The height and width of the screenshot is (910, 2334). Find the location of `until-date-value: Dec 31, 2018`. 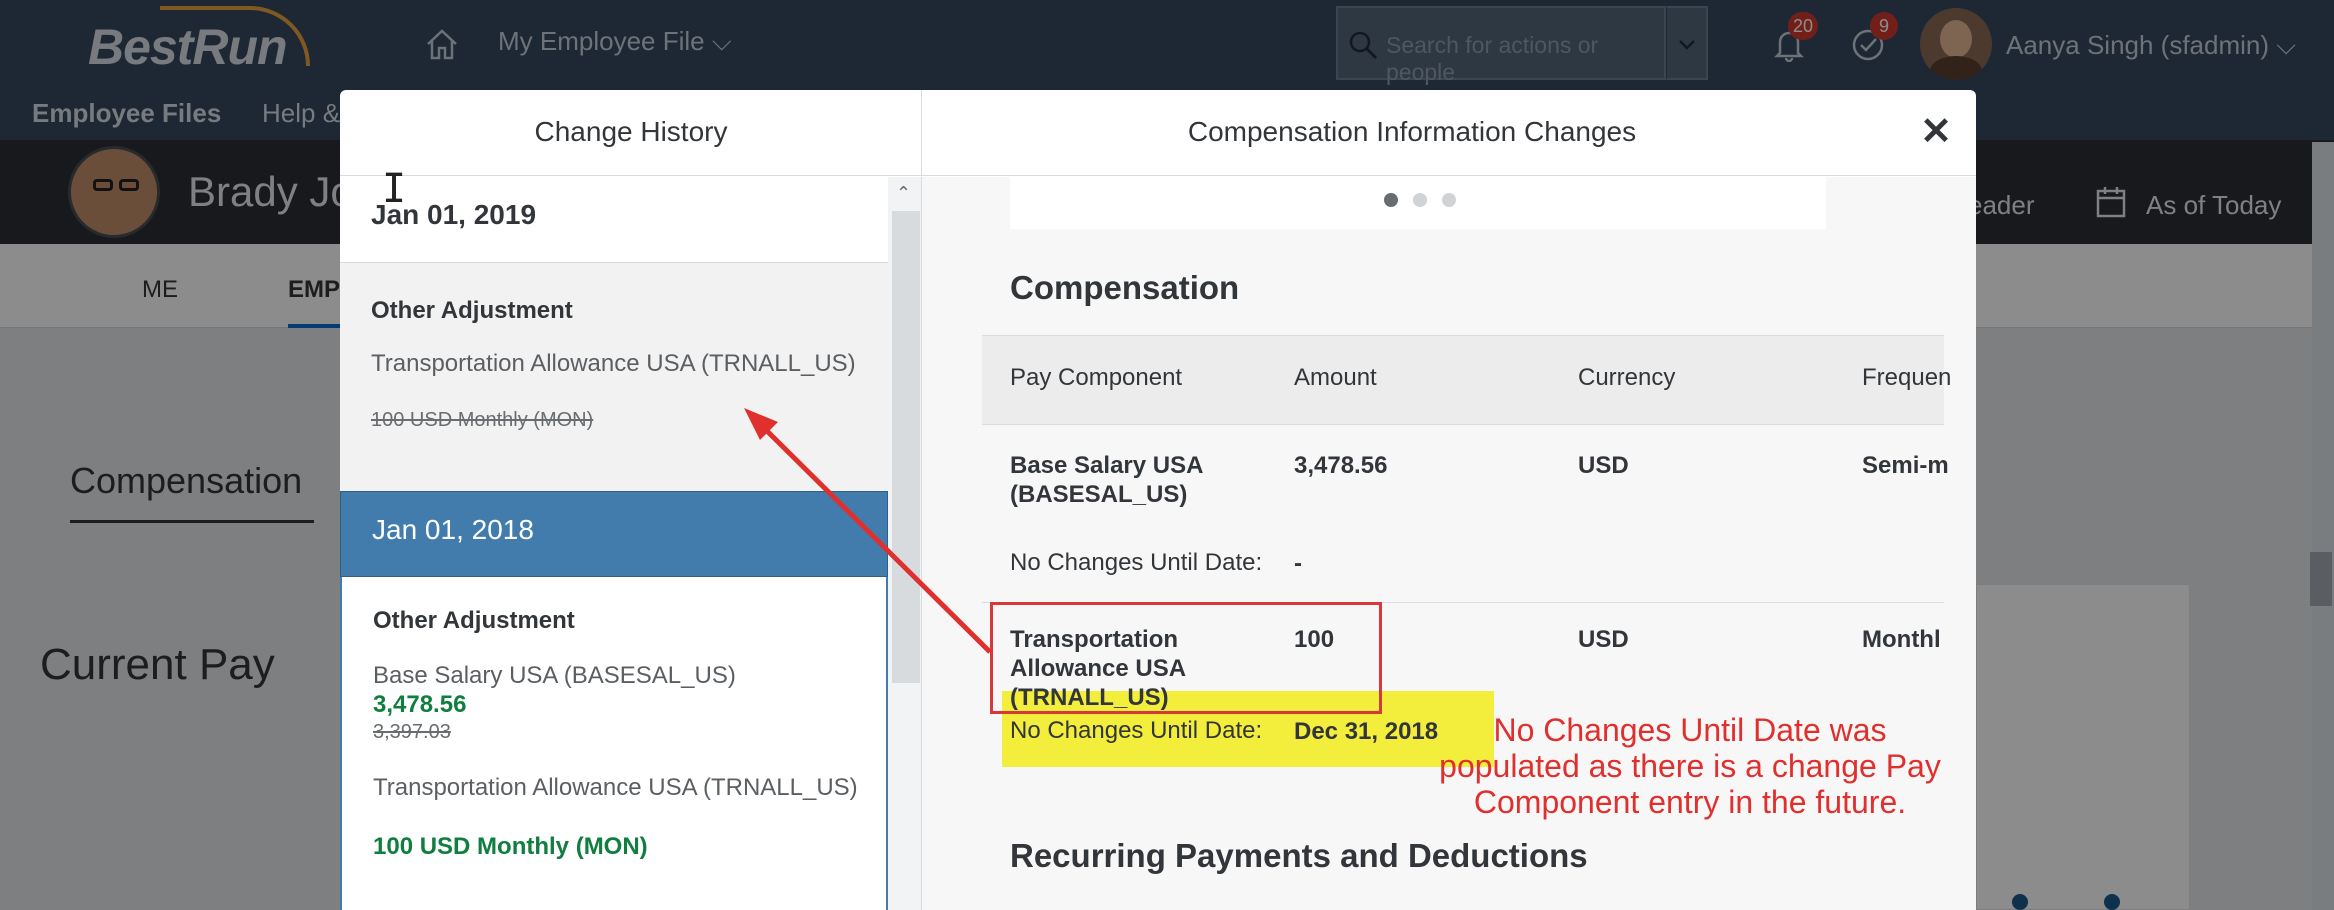

until-date-value: Dec 31, 2018 is located at coordinates (1366, 731).